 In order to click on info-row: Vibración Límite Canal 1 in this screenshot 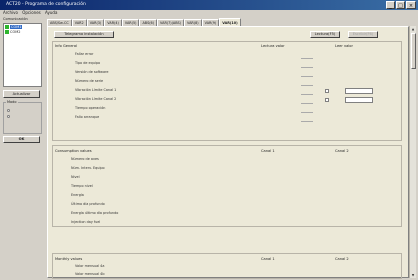, I will do `click(96, 90)`.